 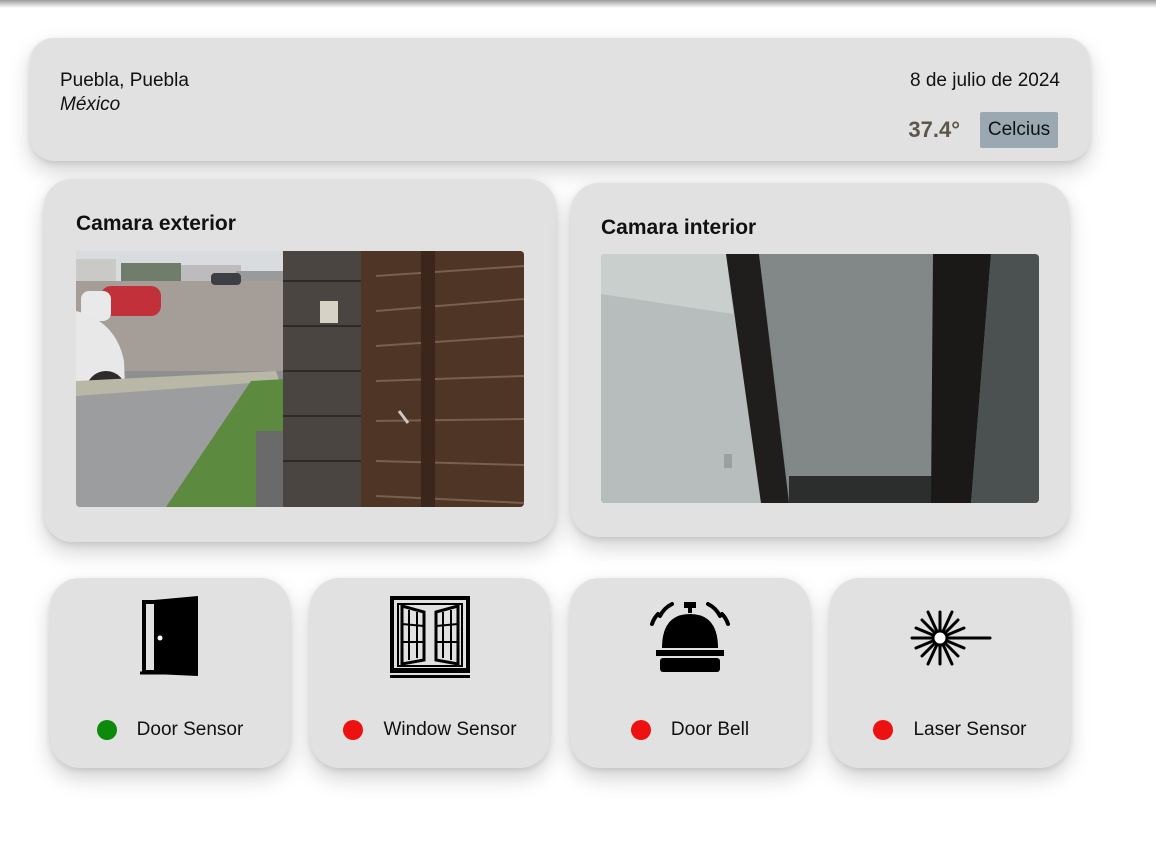 I want to click on sensor-status-window: Window Sensor, so click(x=430, y=730).